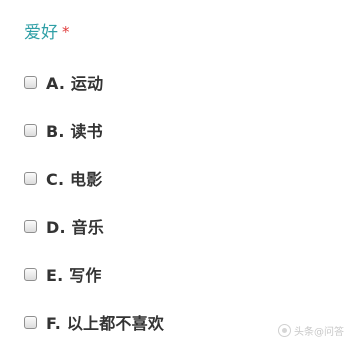 The width and height of the screenshot is (350, 343). Describe the element at coordinates (30, 82) in the screenshot. I see `checkbox-a` at that location.